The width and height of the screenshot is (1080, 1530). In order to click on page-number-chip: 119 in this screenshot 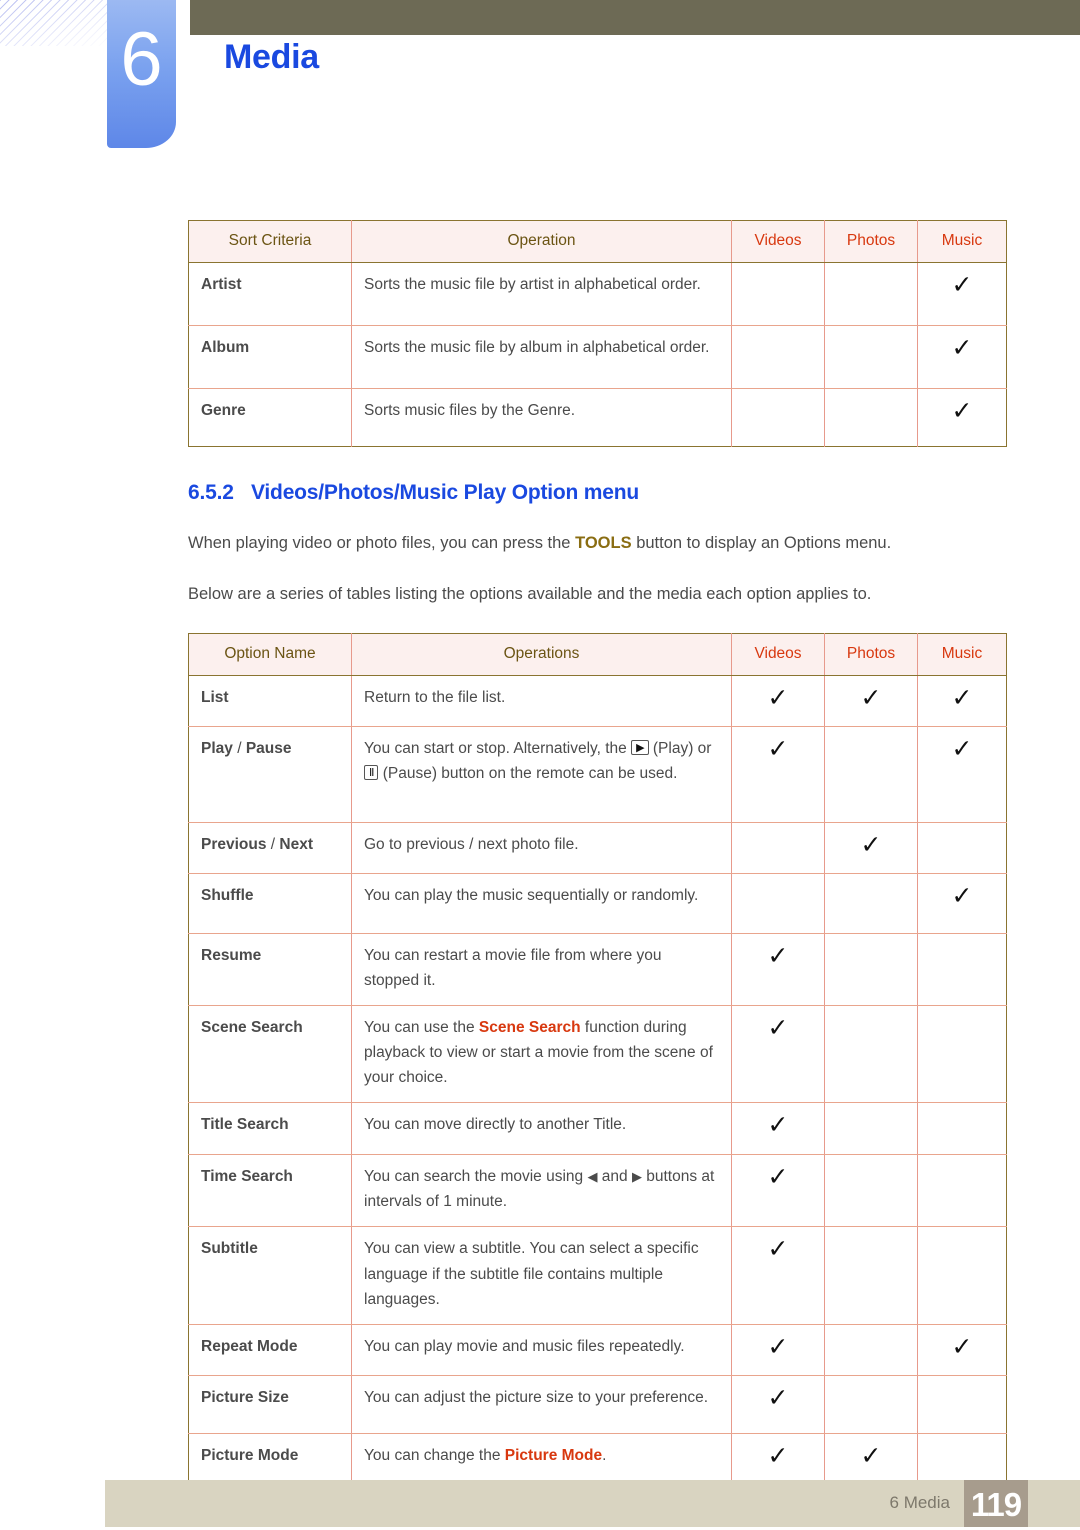, I will do `click(996, 1503)`.